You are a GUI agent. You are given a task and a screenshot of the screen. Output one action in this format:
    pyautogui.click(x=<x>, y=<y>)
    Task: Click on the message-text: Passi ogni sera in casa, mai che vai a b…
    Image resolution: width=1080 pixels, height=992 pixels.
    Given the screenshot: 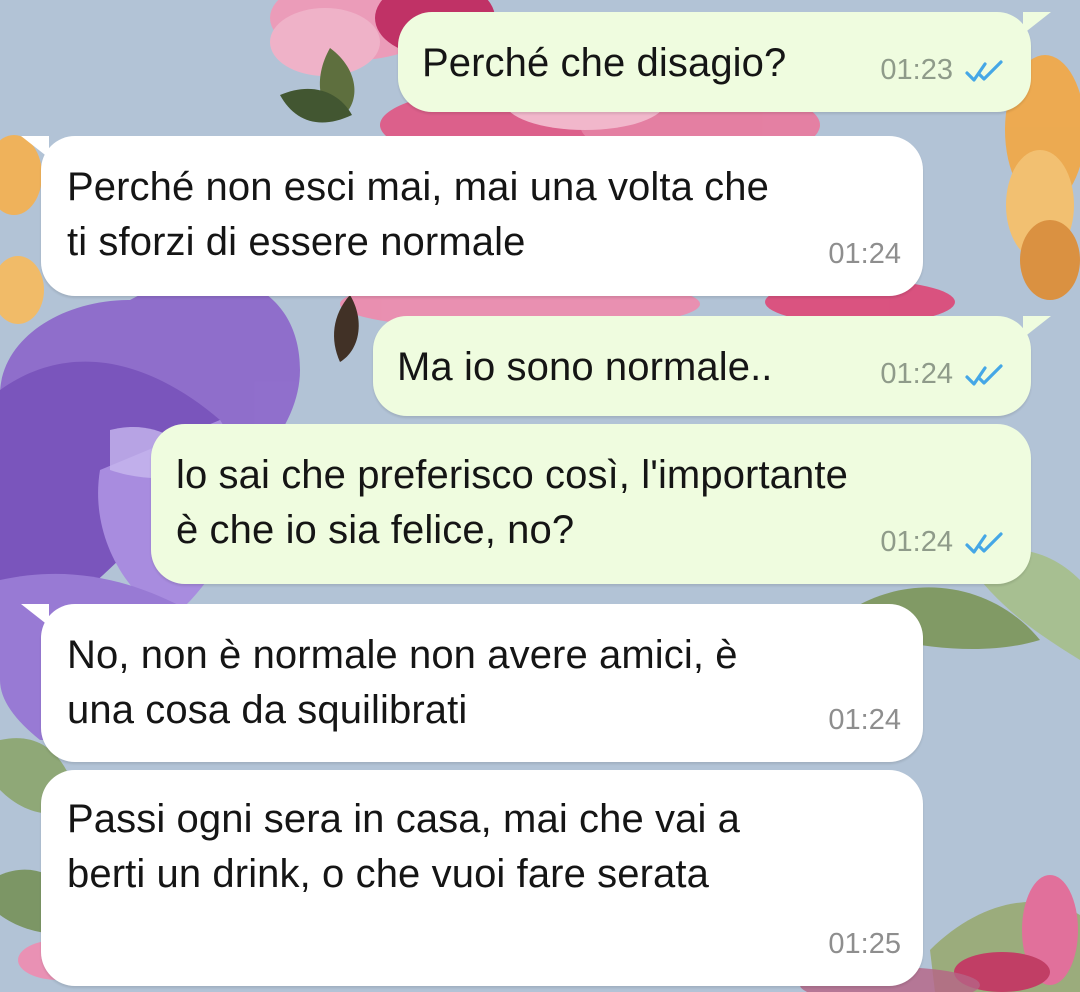 What is the action you would take?
    pyautogui.click(x=404, y=846)
    